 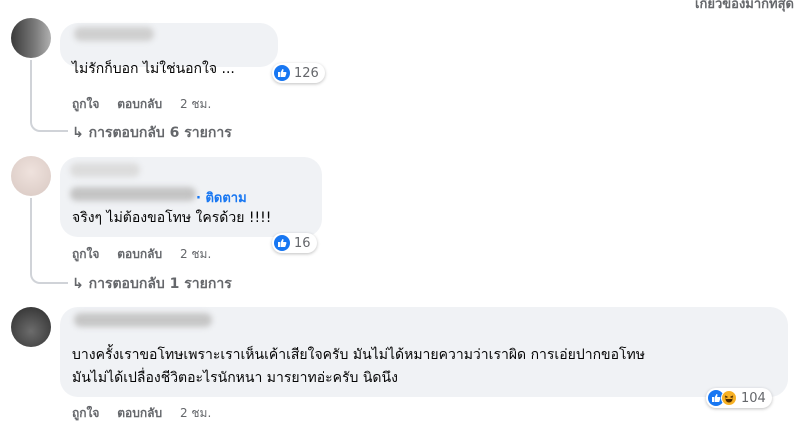 I want to click on commenter-name-blurred-top, so click(x=105, y=170).